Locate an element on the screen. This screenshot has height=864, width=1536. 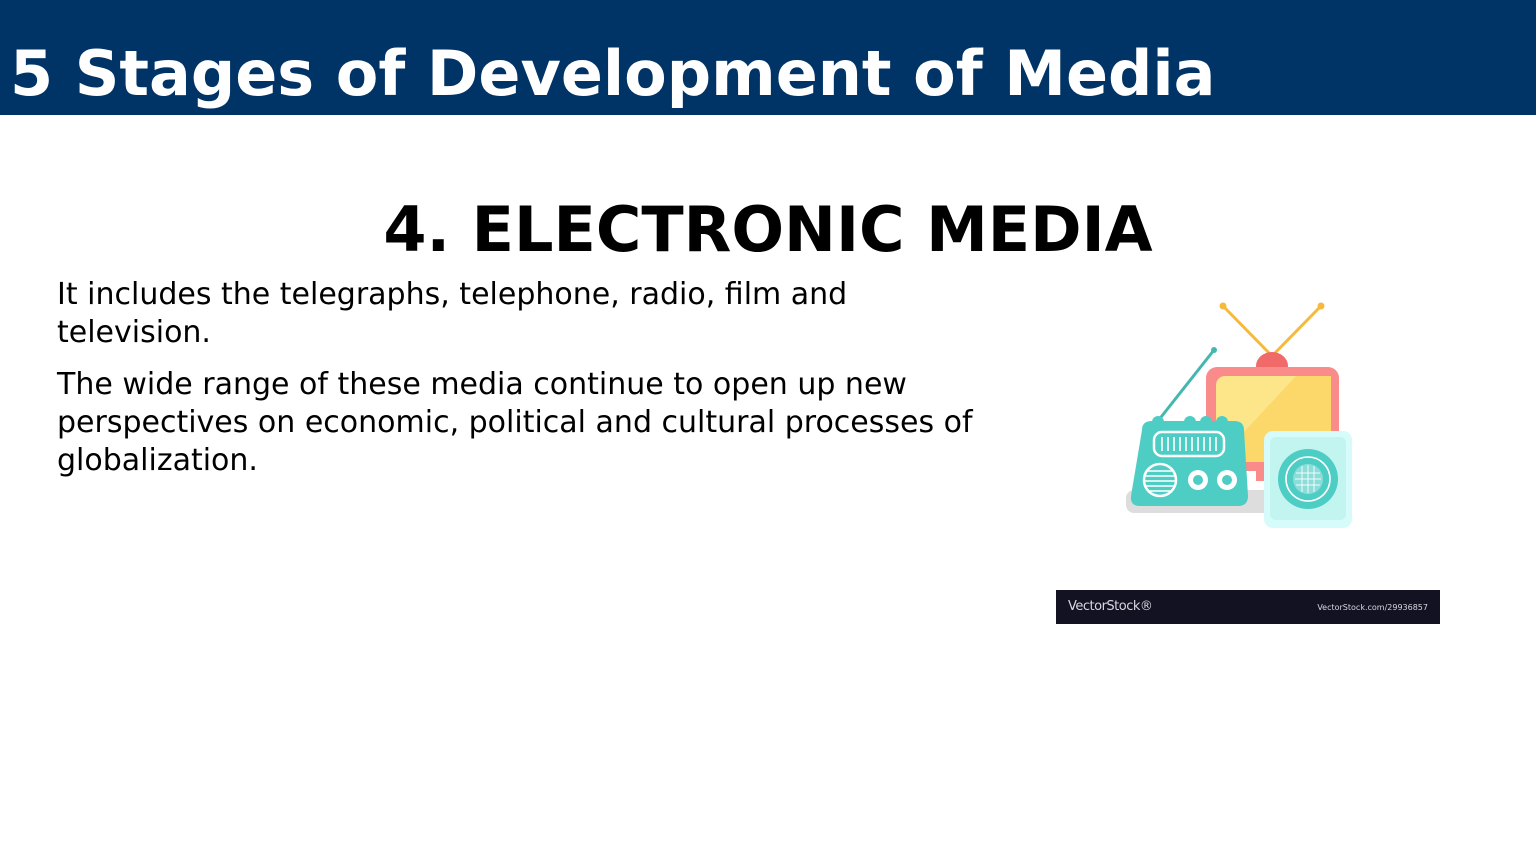
header-bar: 5 Stages of Development of Media is located at coordinates (768, 57).